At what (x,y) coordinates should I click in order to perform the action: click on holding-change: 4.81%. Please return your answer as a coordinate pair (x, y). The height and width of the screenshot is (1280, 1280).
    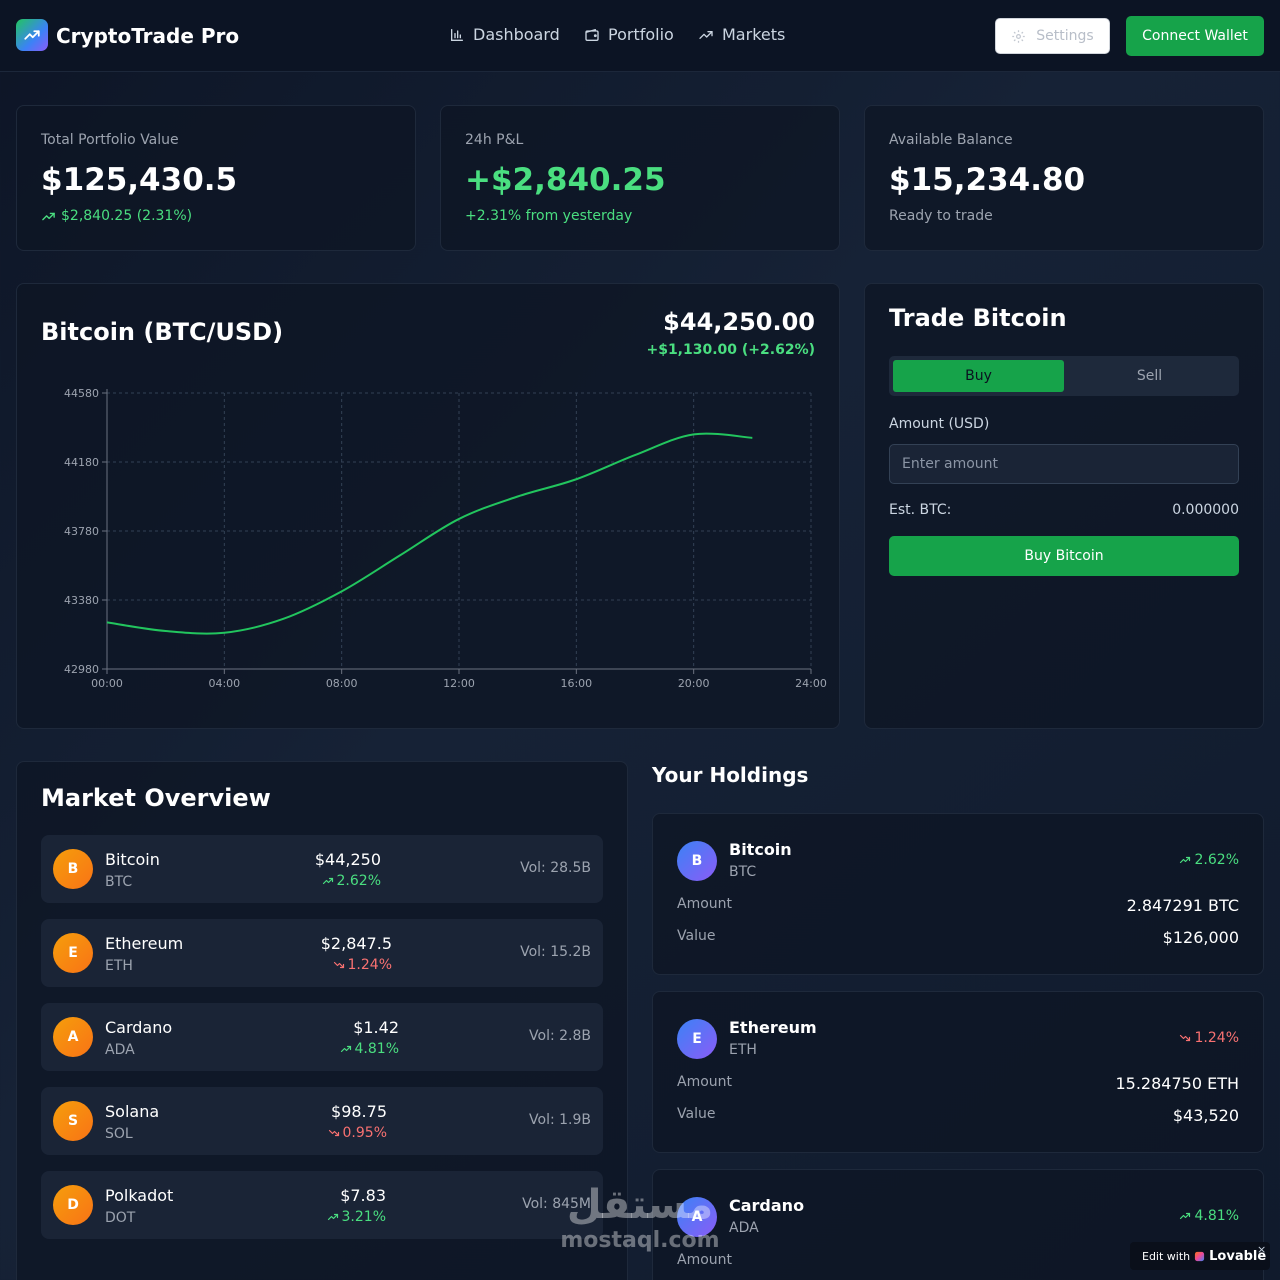
    Looking at the image, I should click on (1209, 1216).